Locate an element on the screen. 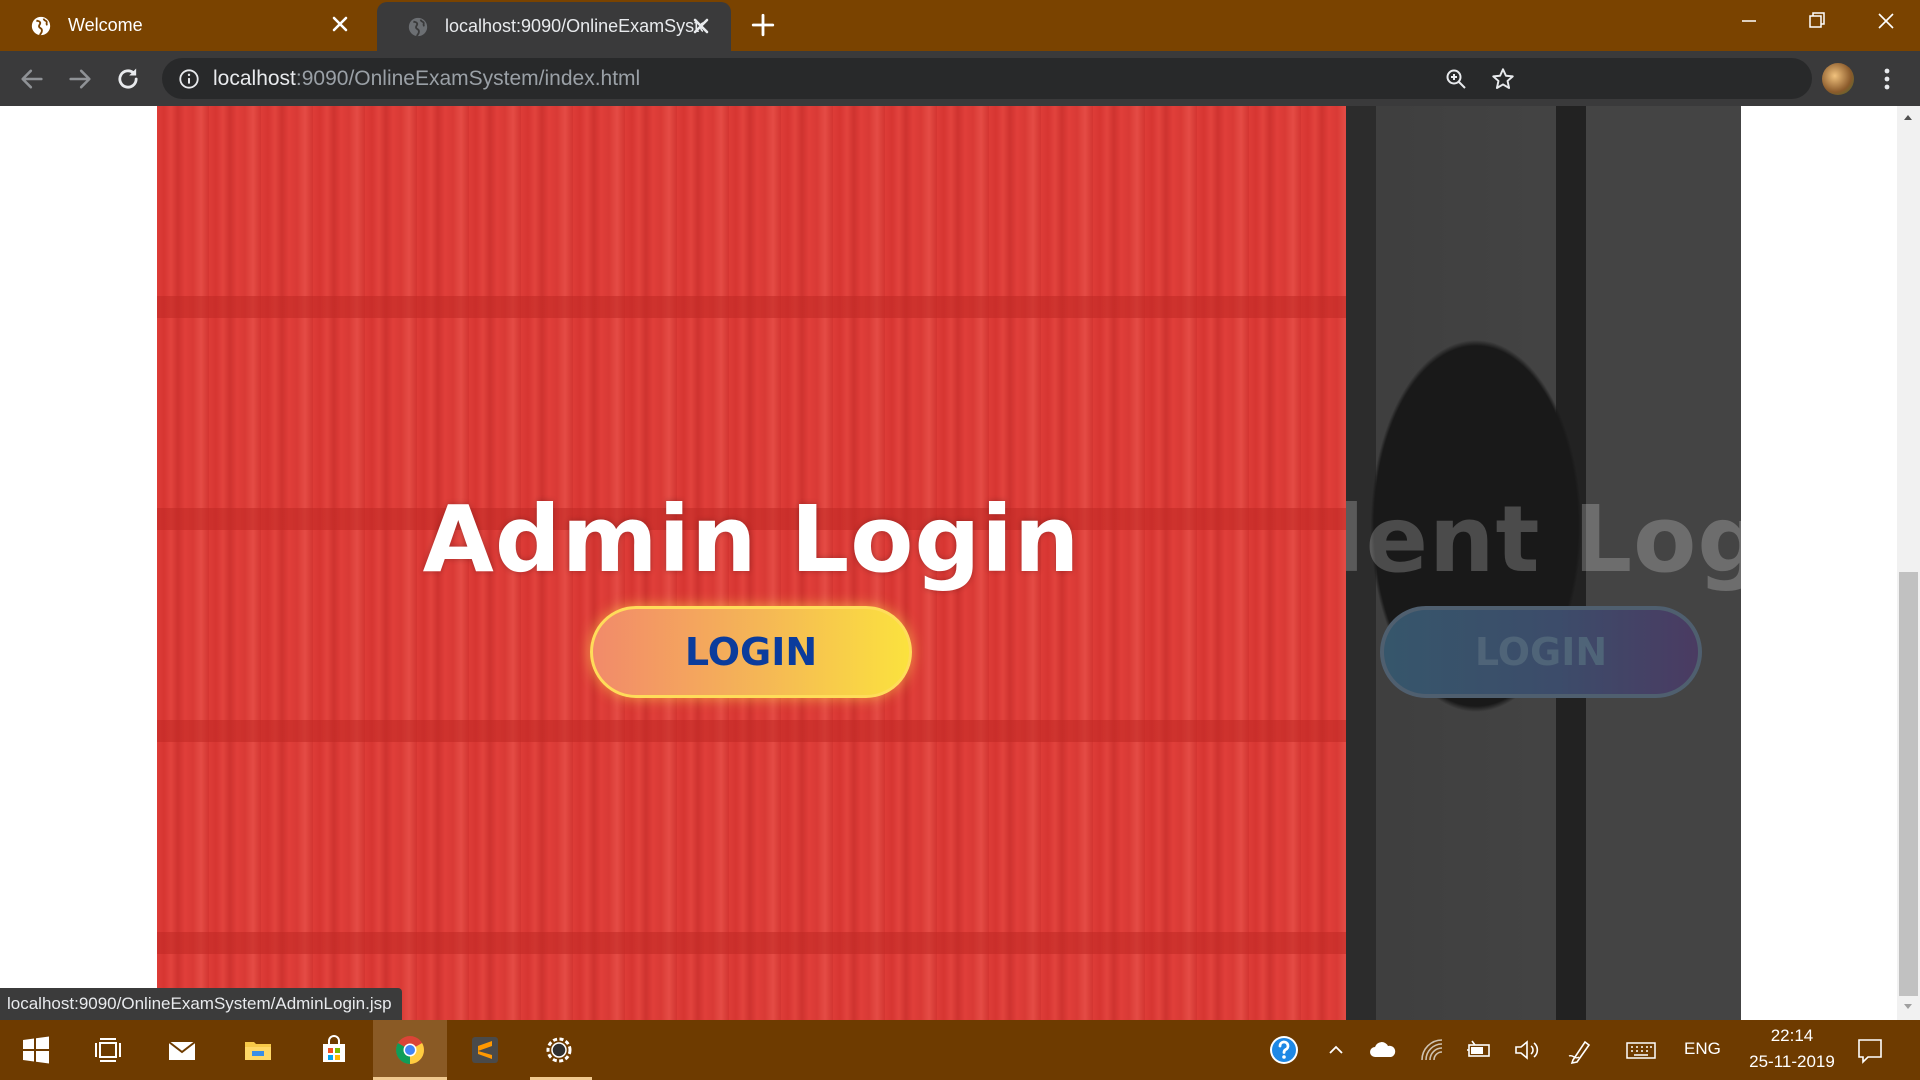  restore-icon is located at coordinates (1816, 21).